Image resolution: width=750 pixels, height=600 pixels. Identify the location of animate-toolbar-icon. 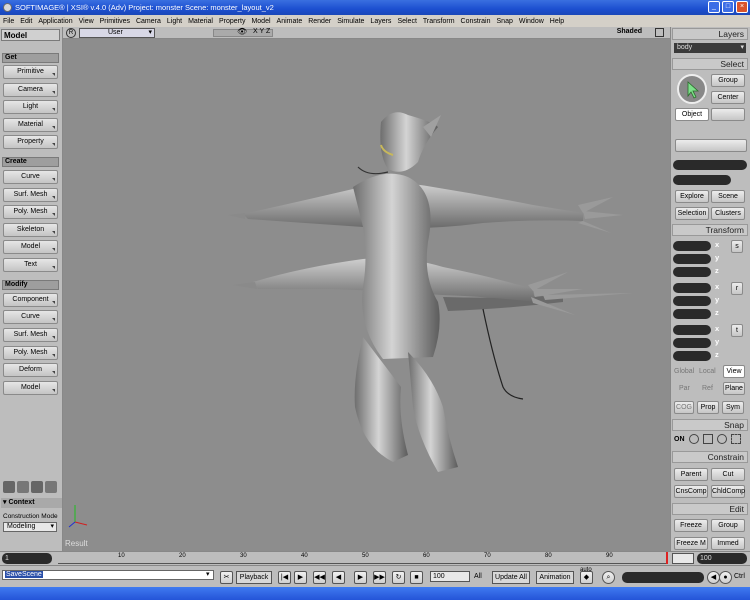
(23, 487).